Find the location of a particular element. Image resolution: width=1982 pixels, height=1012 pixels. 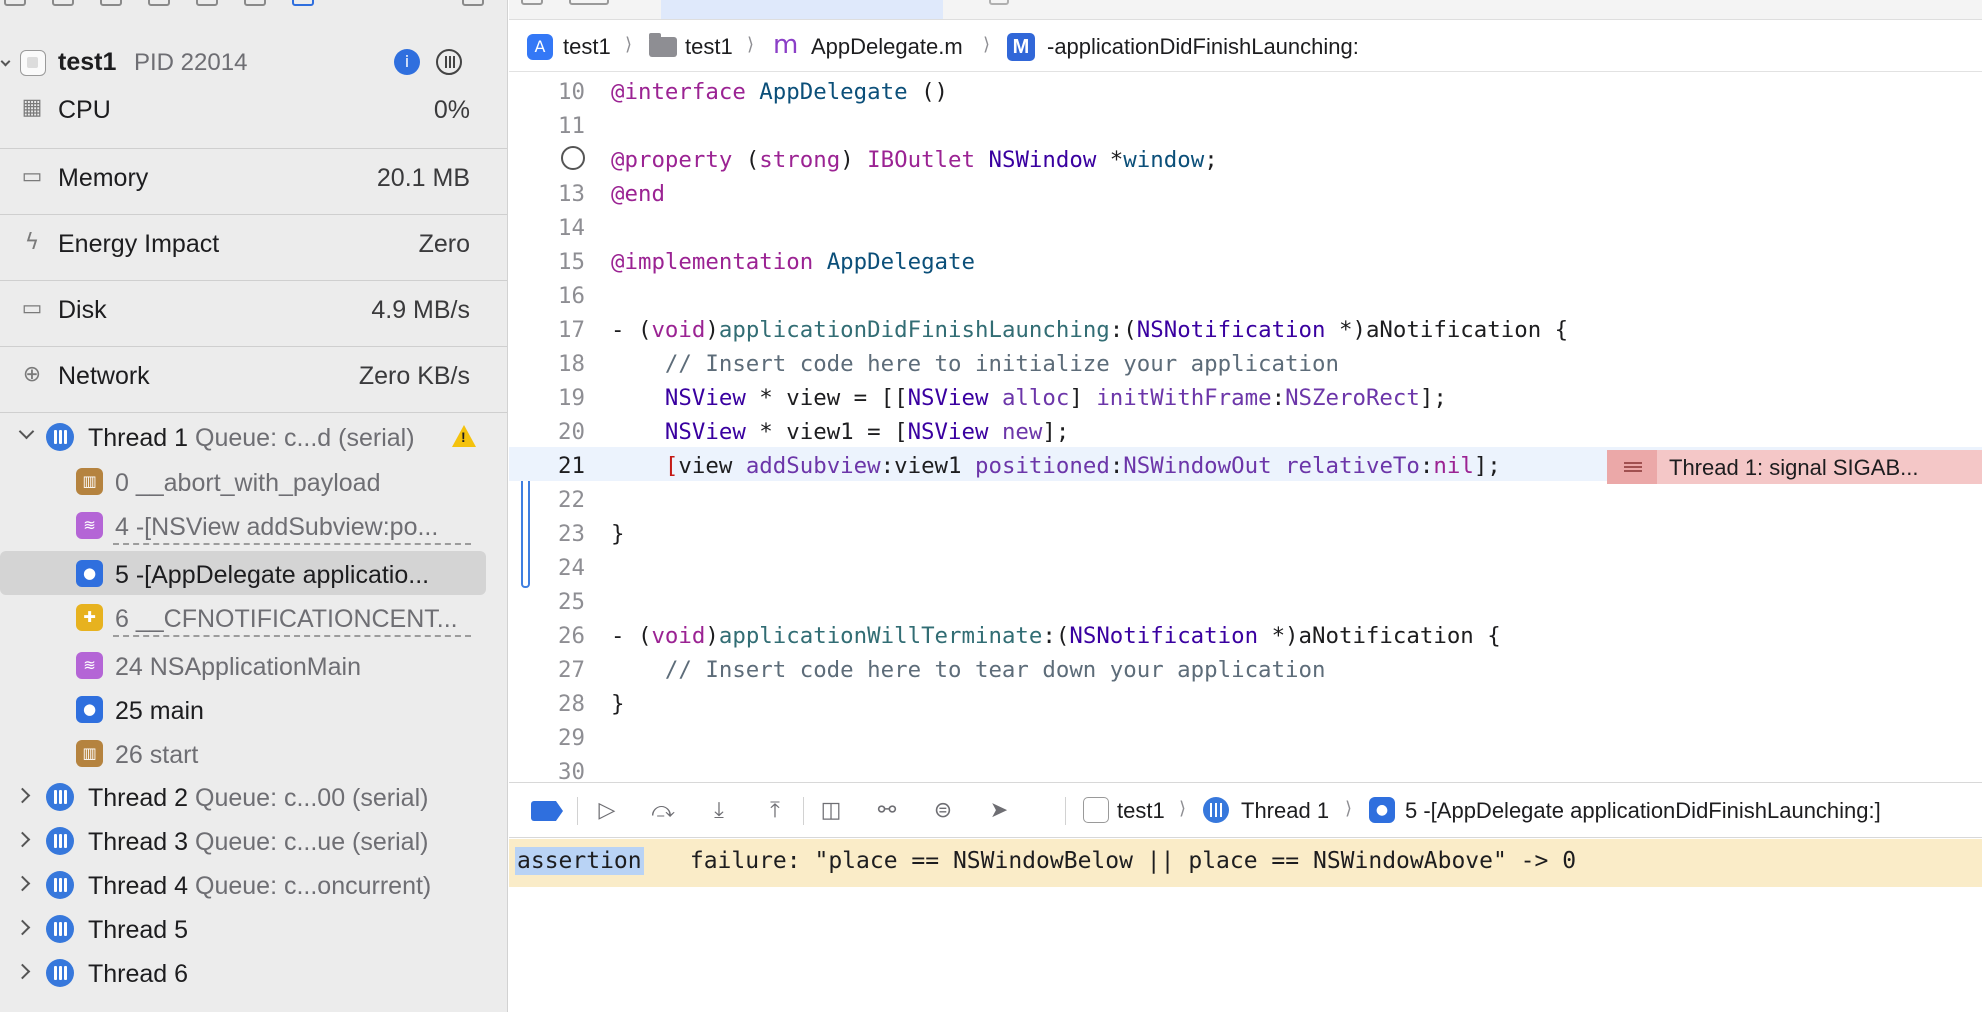

line-number: 15 is located at coordinates (571, 262).